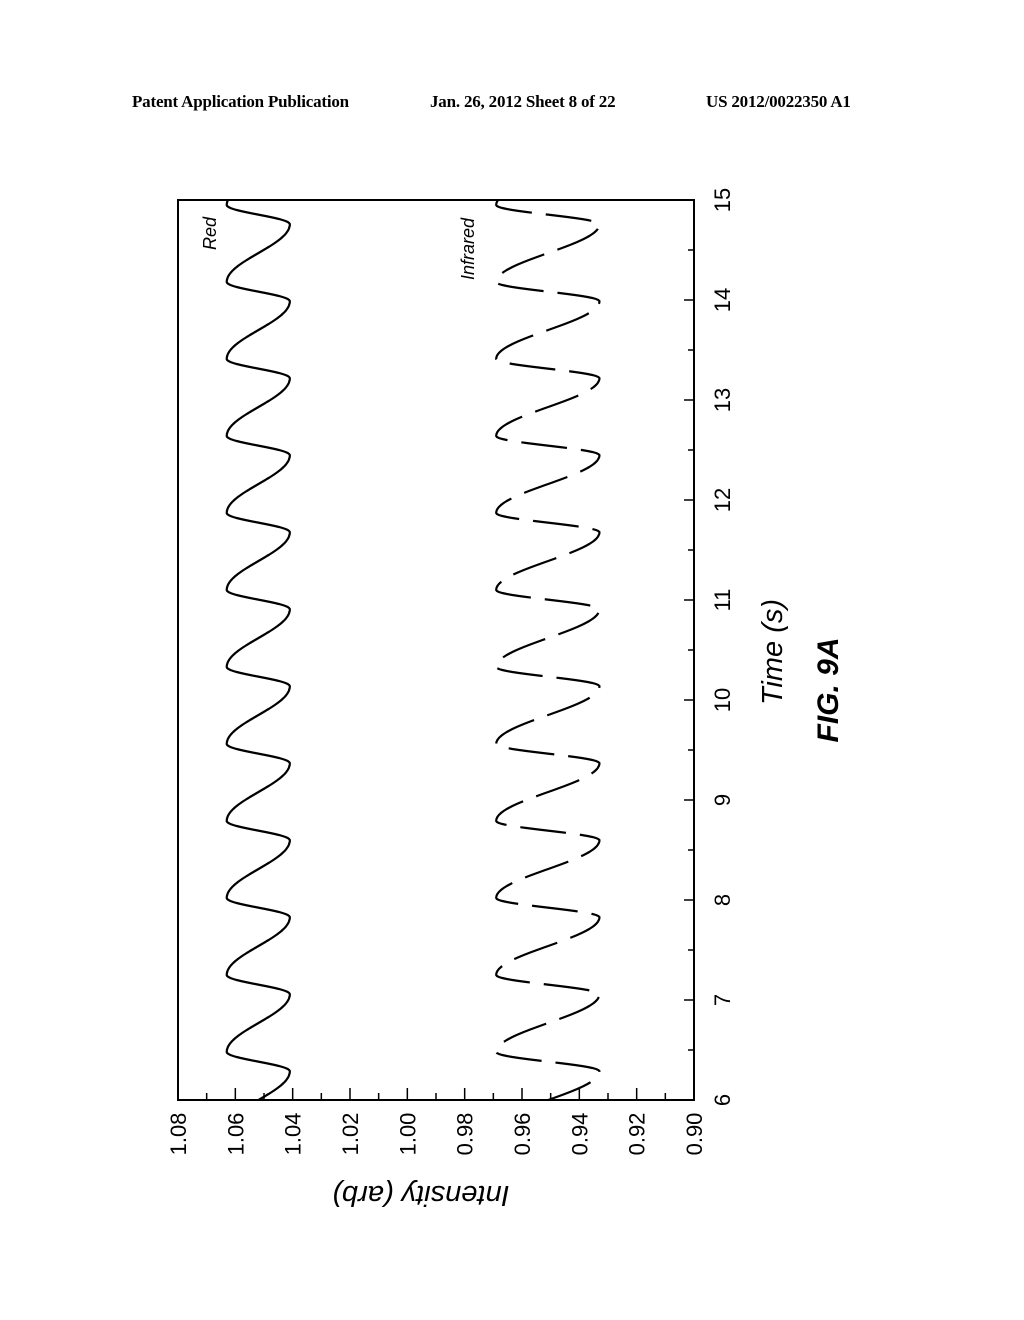 This screenshot has width=1024, height=1320. Describe the element at coordinates (258, 650) in the screenshot. I see `series-line-red` at that location.